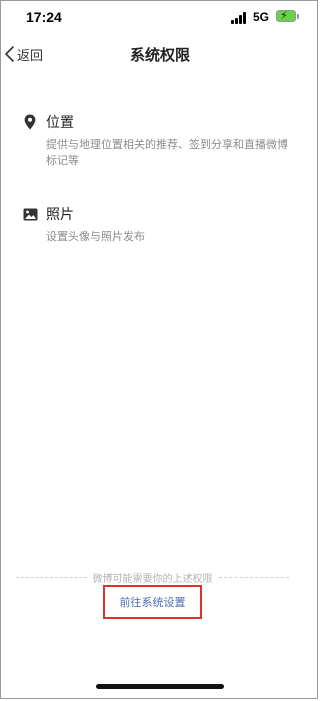 The width and height of the screenshot is (320, 701). I want to click on permission-item-location: 位置 提供与地理位置相关的推荐、签到分享和直播微博标记等, so click(162, 140).